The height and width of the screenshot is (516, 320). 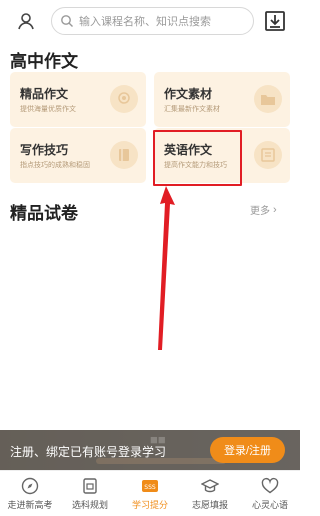 I want to click on tab-study-improve: SSS 学习提分, so click(x=150, y=493).